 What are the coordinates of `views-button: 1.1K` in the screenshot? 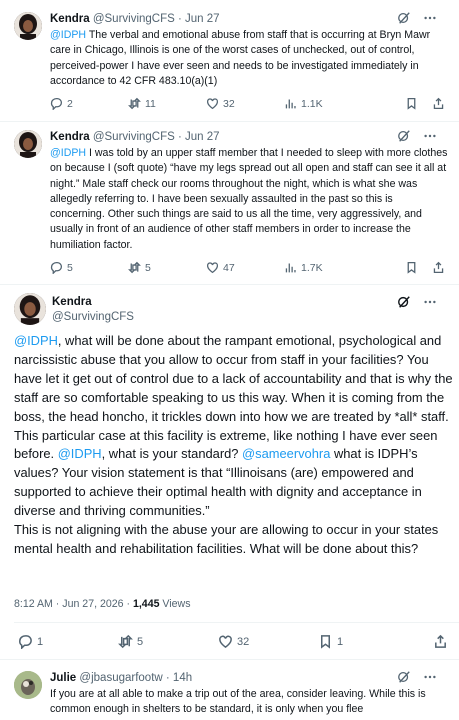 It's located at (334, 103).